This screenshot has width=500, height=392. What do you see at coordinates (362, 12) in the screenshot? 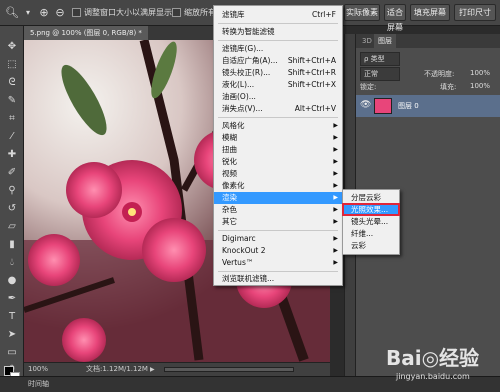
I see `actual-pixels-button: 实际像素` at bounding box center [362, 12].